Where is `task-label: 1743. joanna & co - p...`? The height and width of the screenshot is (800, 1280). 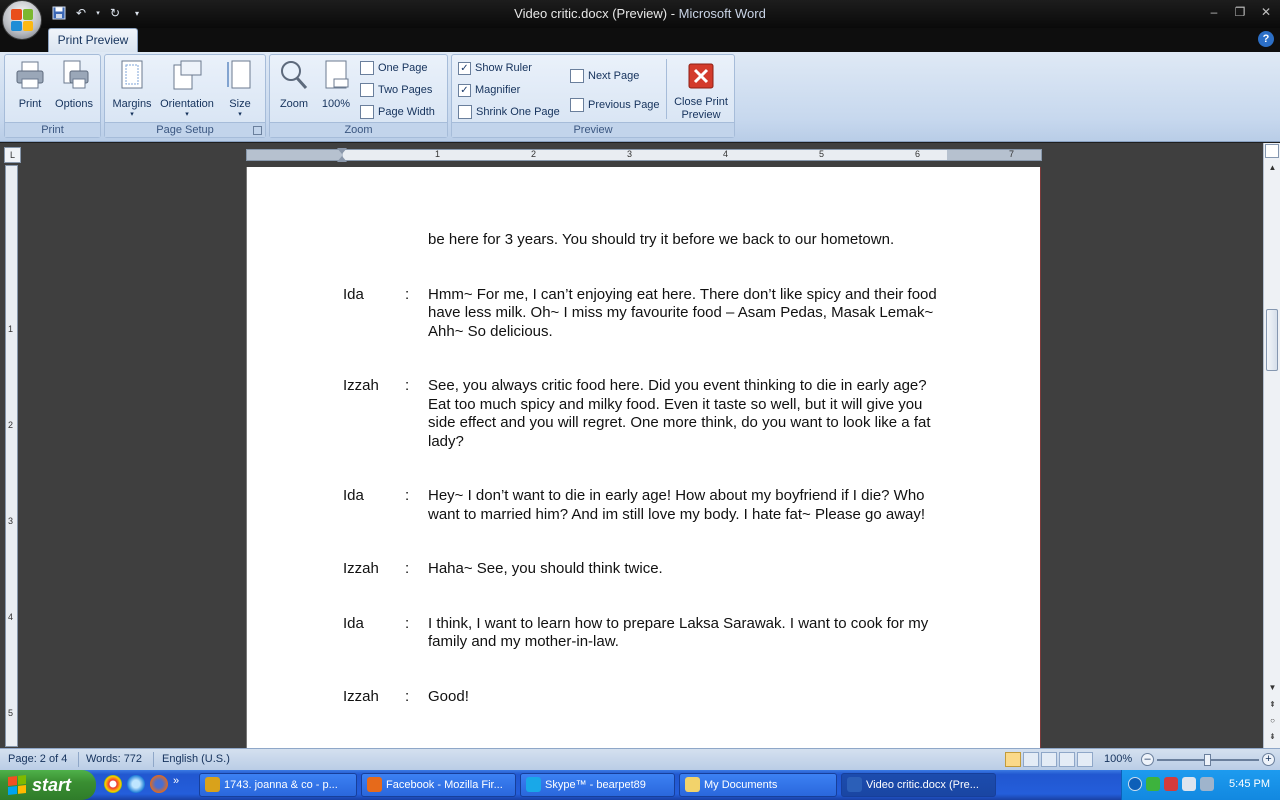 task-label: 1743. joanna & co - p... is located at coordinates (281, 785).